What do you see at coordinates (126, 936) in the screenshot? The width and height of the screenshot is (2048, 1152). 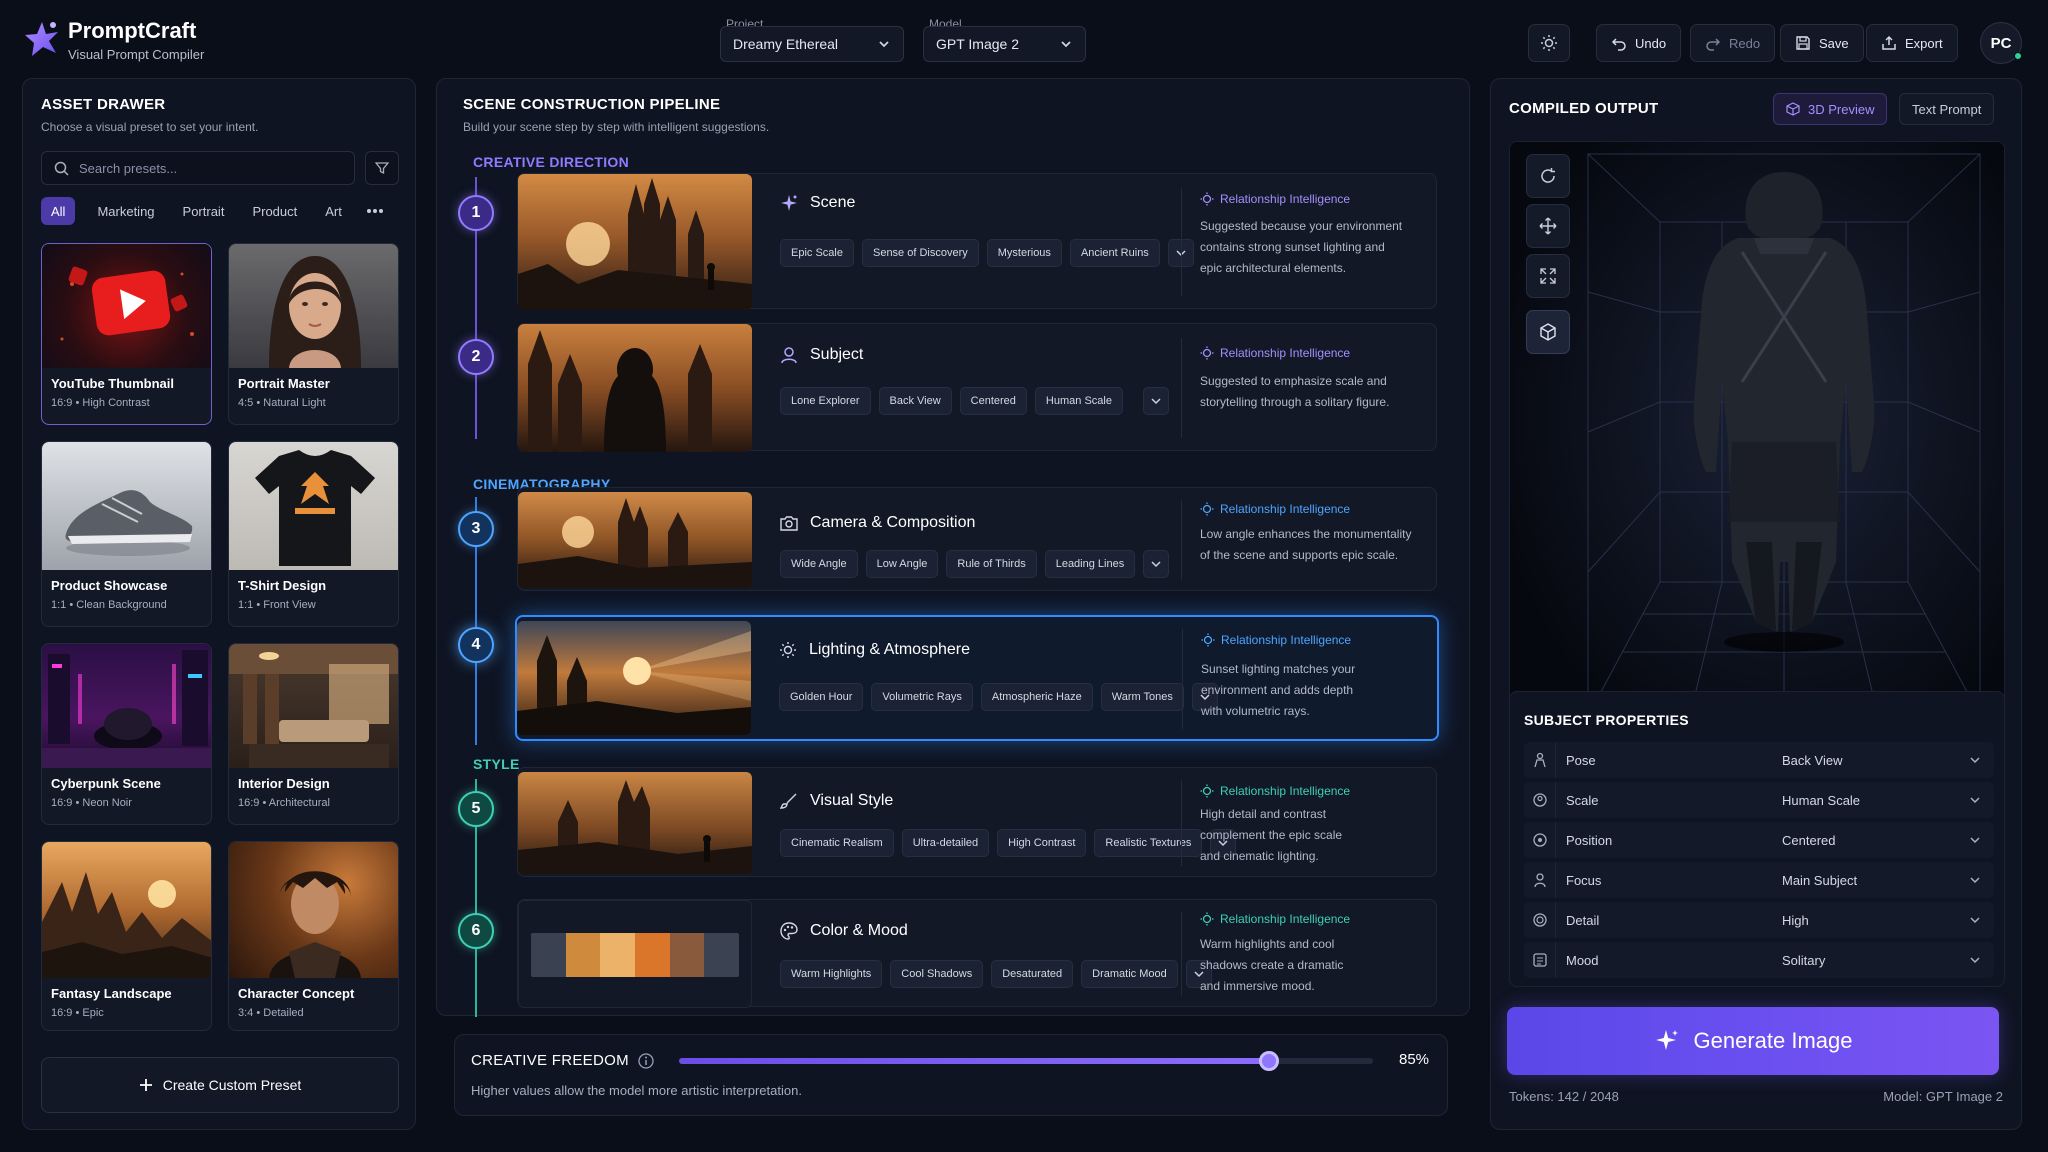 I see `preset-card: Fantasy Landscape 16:9 • Epic` at bounding box center [126, 936].